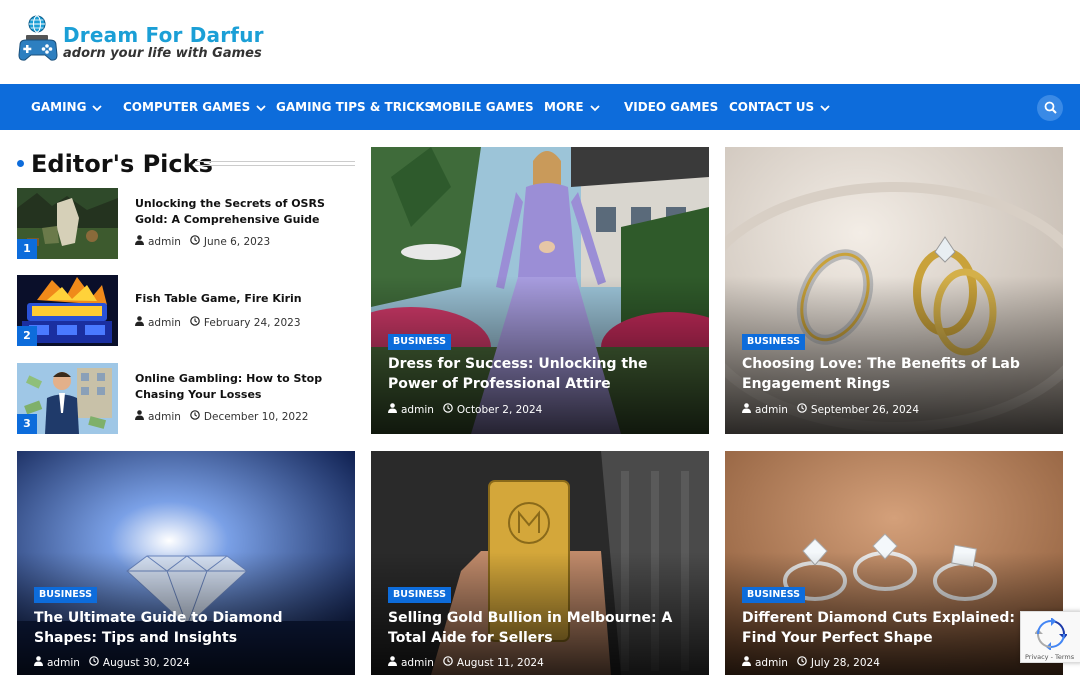 Image resolution: width=1080 pixels, height=675 pixels. I want to click on site-tagline: adorn your life with Games, so click(162, 53).